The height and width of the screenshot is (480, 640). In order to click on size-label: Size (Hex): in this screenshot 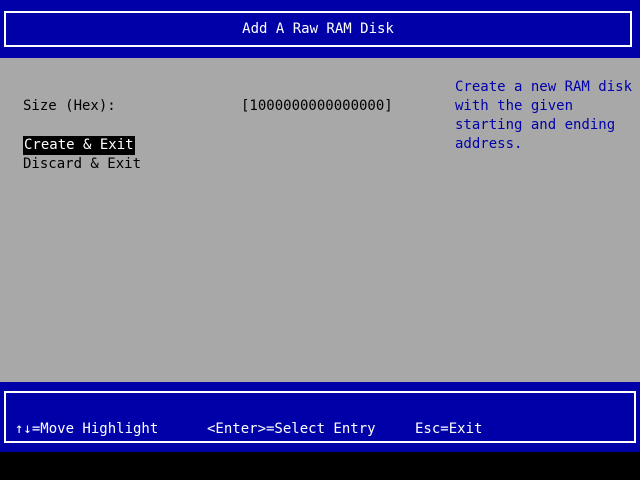, I will do `click(69, 106)`.